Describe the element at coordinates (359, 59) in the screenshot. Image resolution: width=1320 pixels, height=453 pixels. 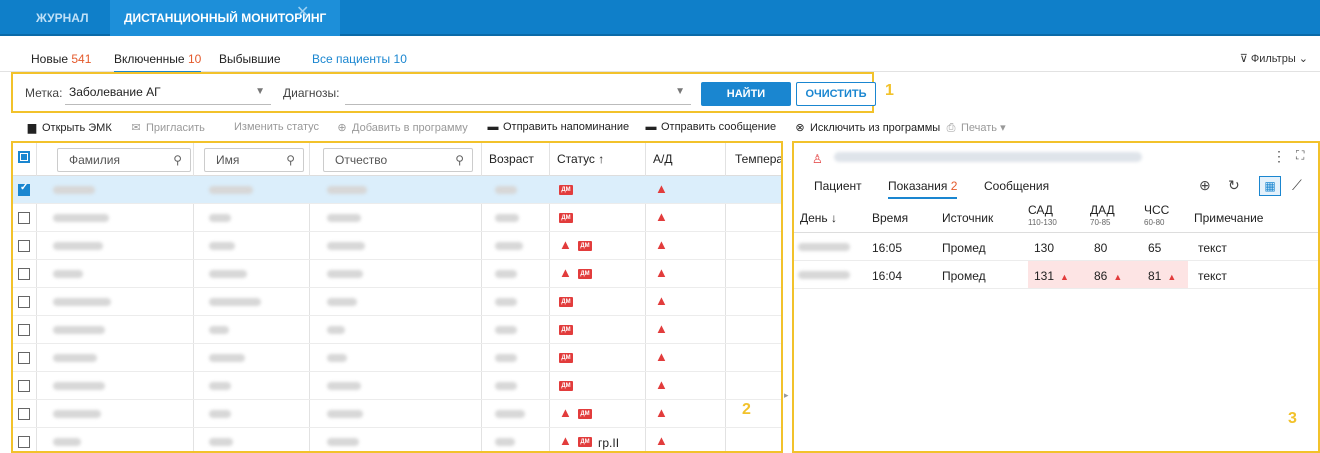
I see `subtab-all-patients: Все пациенты 10` at that location.